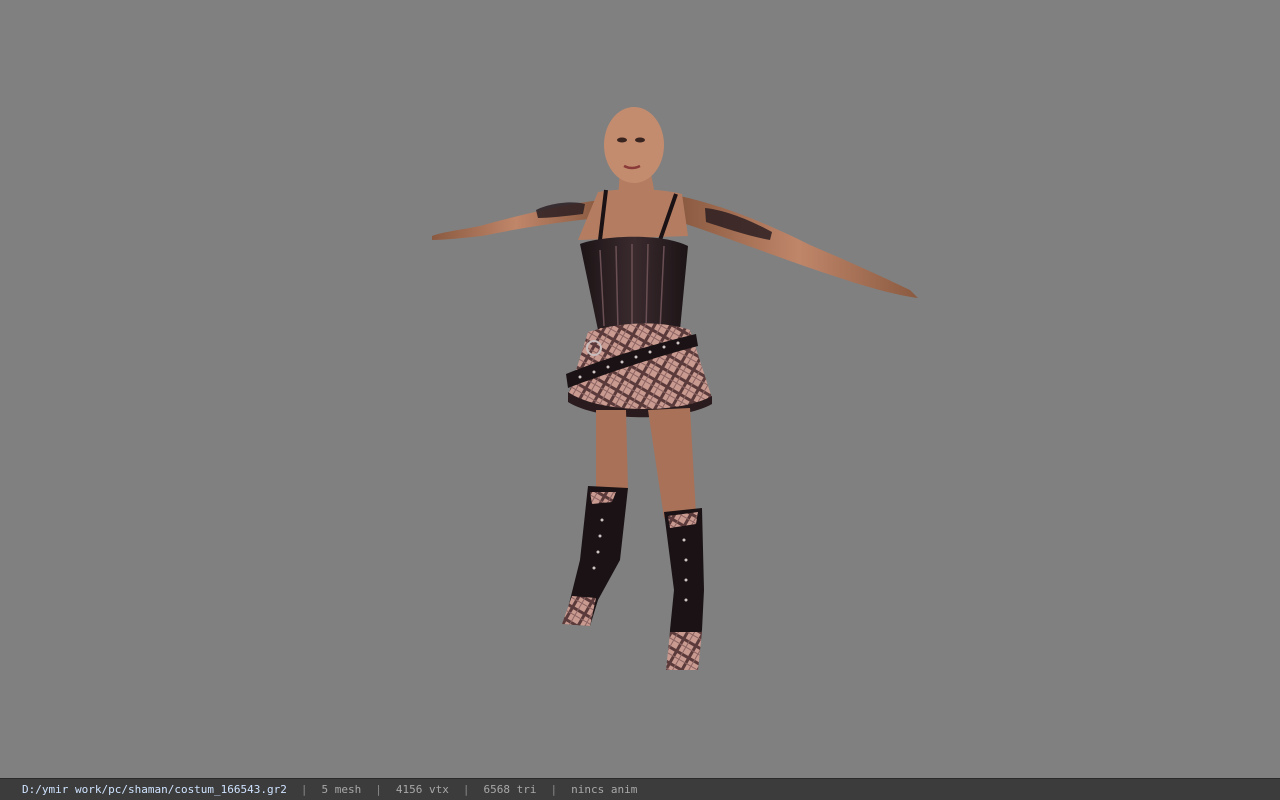  I want to click on corset, so click(634, 285).